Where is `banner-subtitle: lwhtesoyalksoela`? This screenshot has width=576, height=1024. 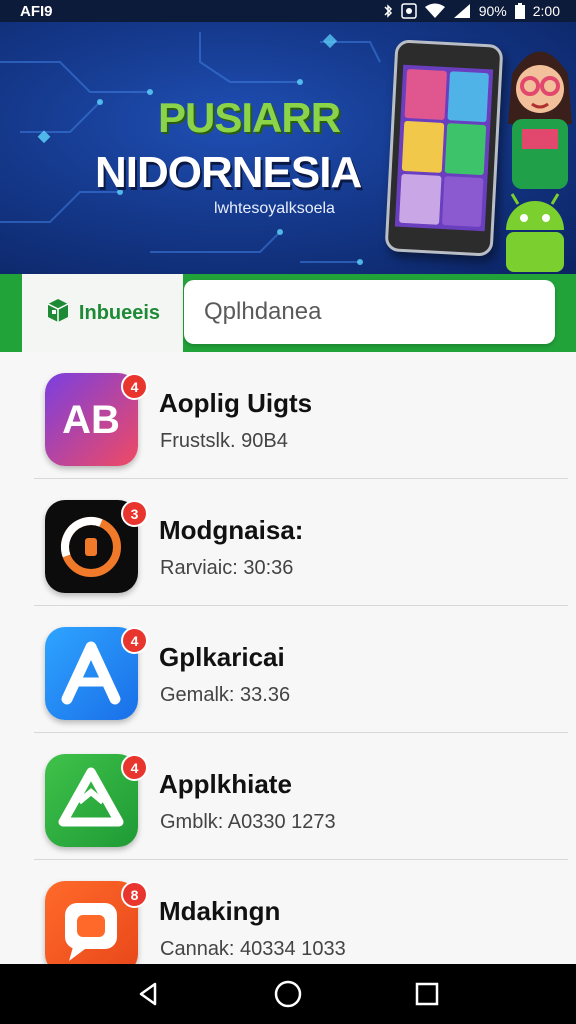
banner-subtitle: lwhtesoyalksoela is located at coordinates (274, 208).